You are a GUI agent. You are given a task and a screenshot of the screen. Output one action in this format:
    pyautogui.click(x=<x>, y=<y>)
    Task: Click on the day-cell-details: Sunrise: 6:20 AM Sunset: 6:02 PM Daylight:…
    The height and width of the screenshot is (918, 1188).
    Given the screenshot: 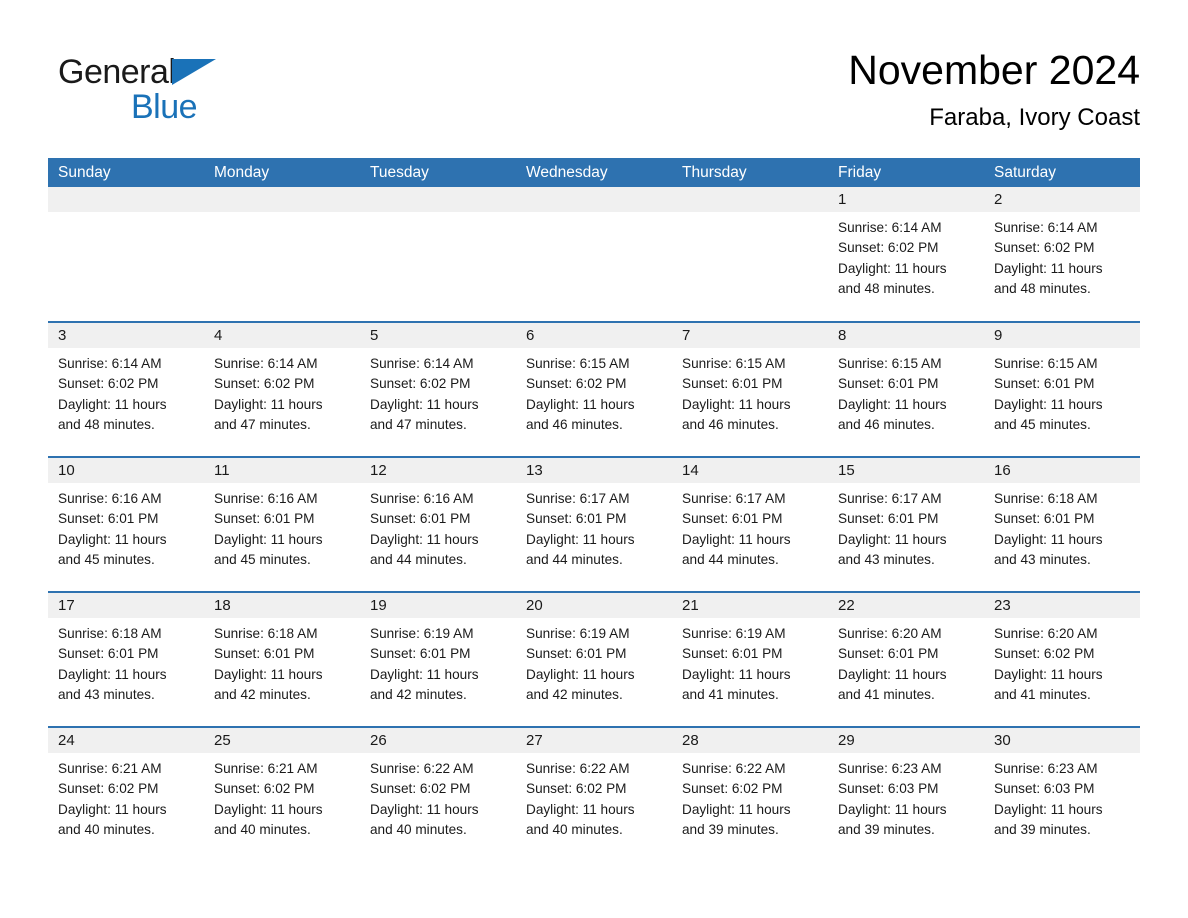 What is the action you would take?
    pyautogui.click(x=1062, y=661)
    